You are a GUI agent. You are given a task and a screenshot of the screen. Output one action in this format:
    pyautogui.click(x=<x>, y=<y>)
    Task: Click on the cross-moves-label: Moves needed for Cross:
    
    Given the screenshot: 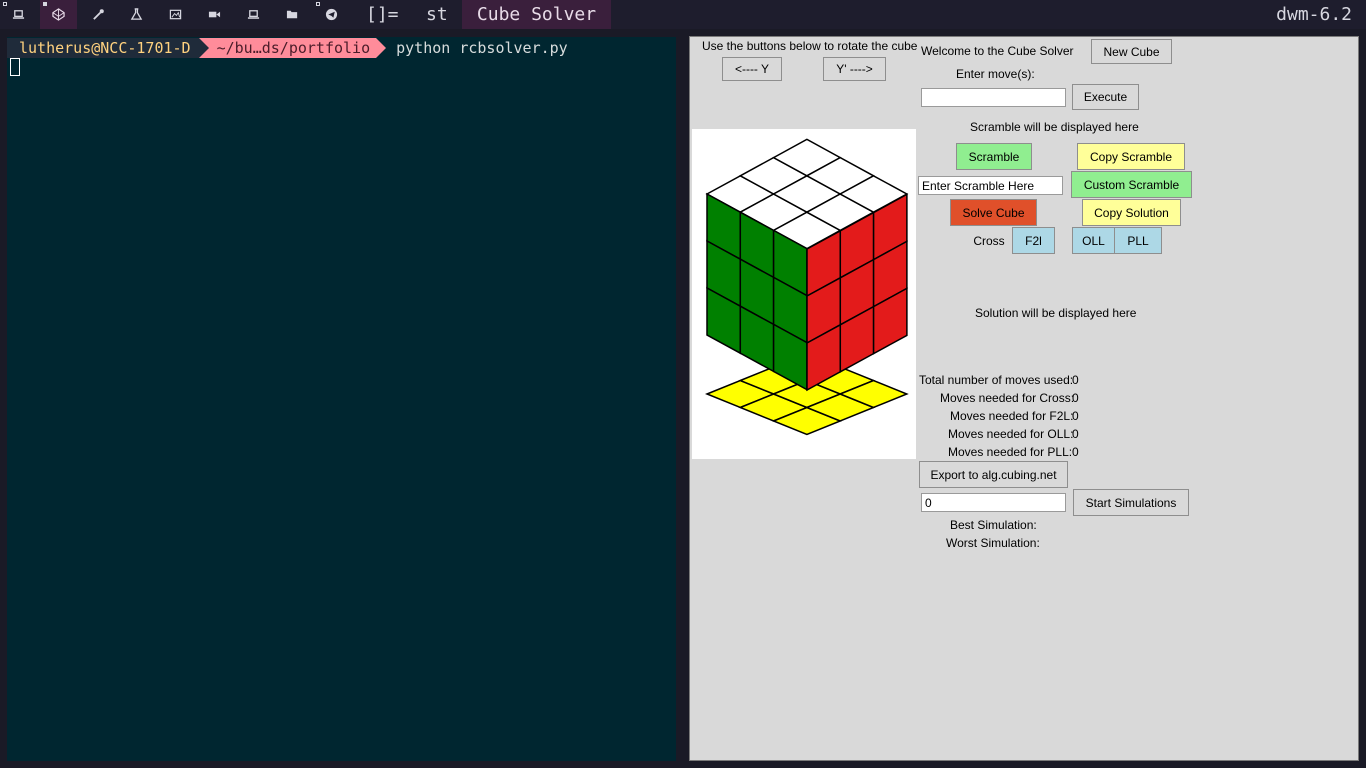 What is the action you would take?
    pyautogui.click(x=1007, y=398)
    